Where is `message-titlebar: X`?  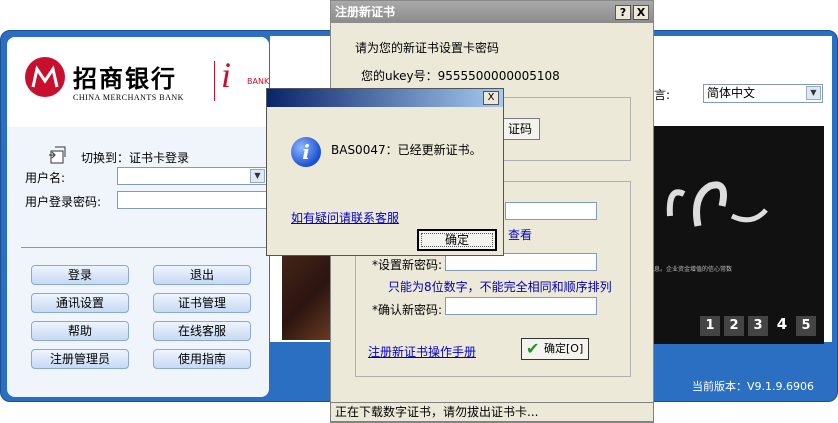 message-titlebar: X is located at coordinates (385, 98).